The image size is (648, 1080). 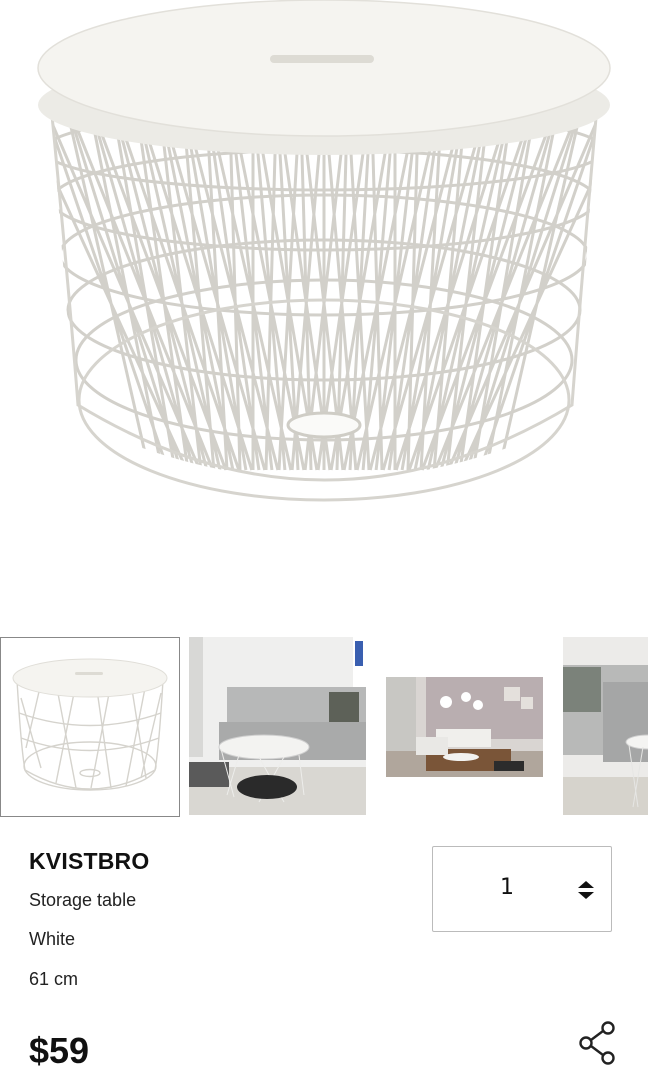 I want to click on thumbnail-living-room-image, so click(x=464, y=727).